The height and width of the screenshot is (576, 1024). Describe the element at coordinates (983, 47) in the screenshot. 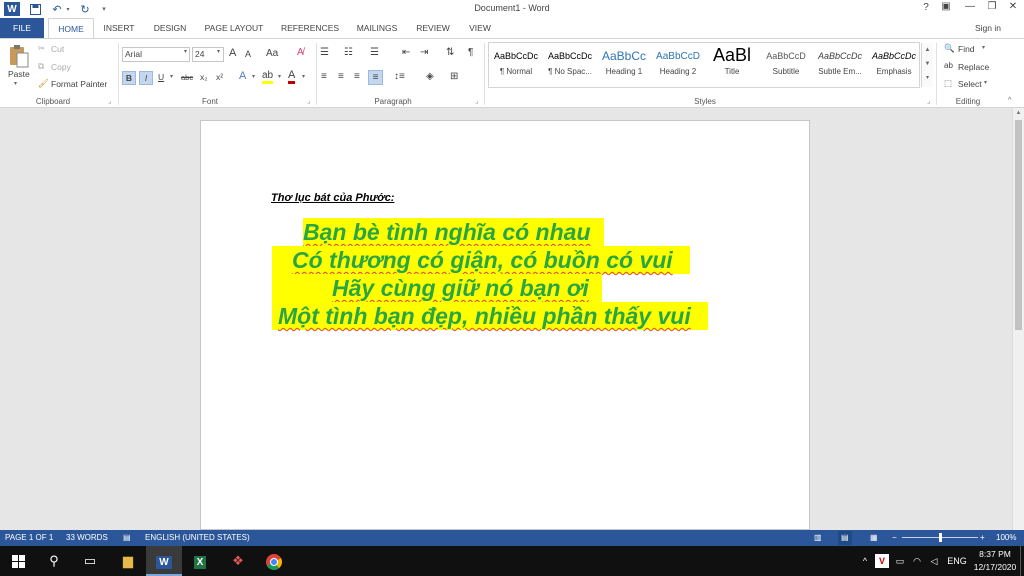

I see `find-dropdown-icon: ▾` at that location.